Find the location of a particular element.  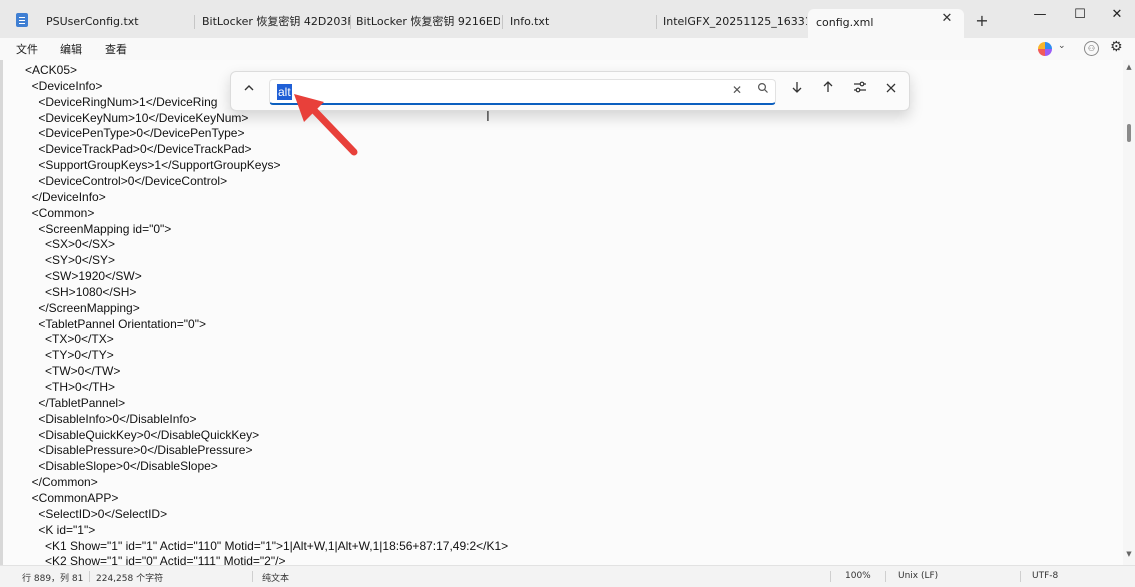

new-tab-button: + is located at coordinates (982, 21).